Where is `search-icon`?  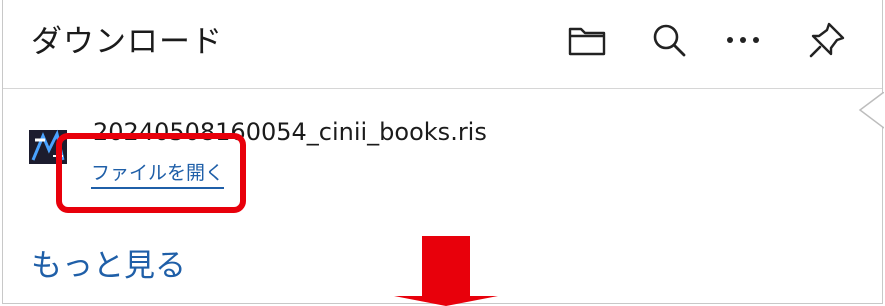
search-icon is located at coordinates (669, 40).